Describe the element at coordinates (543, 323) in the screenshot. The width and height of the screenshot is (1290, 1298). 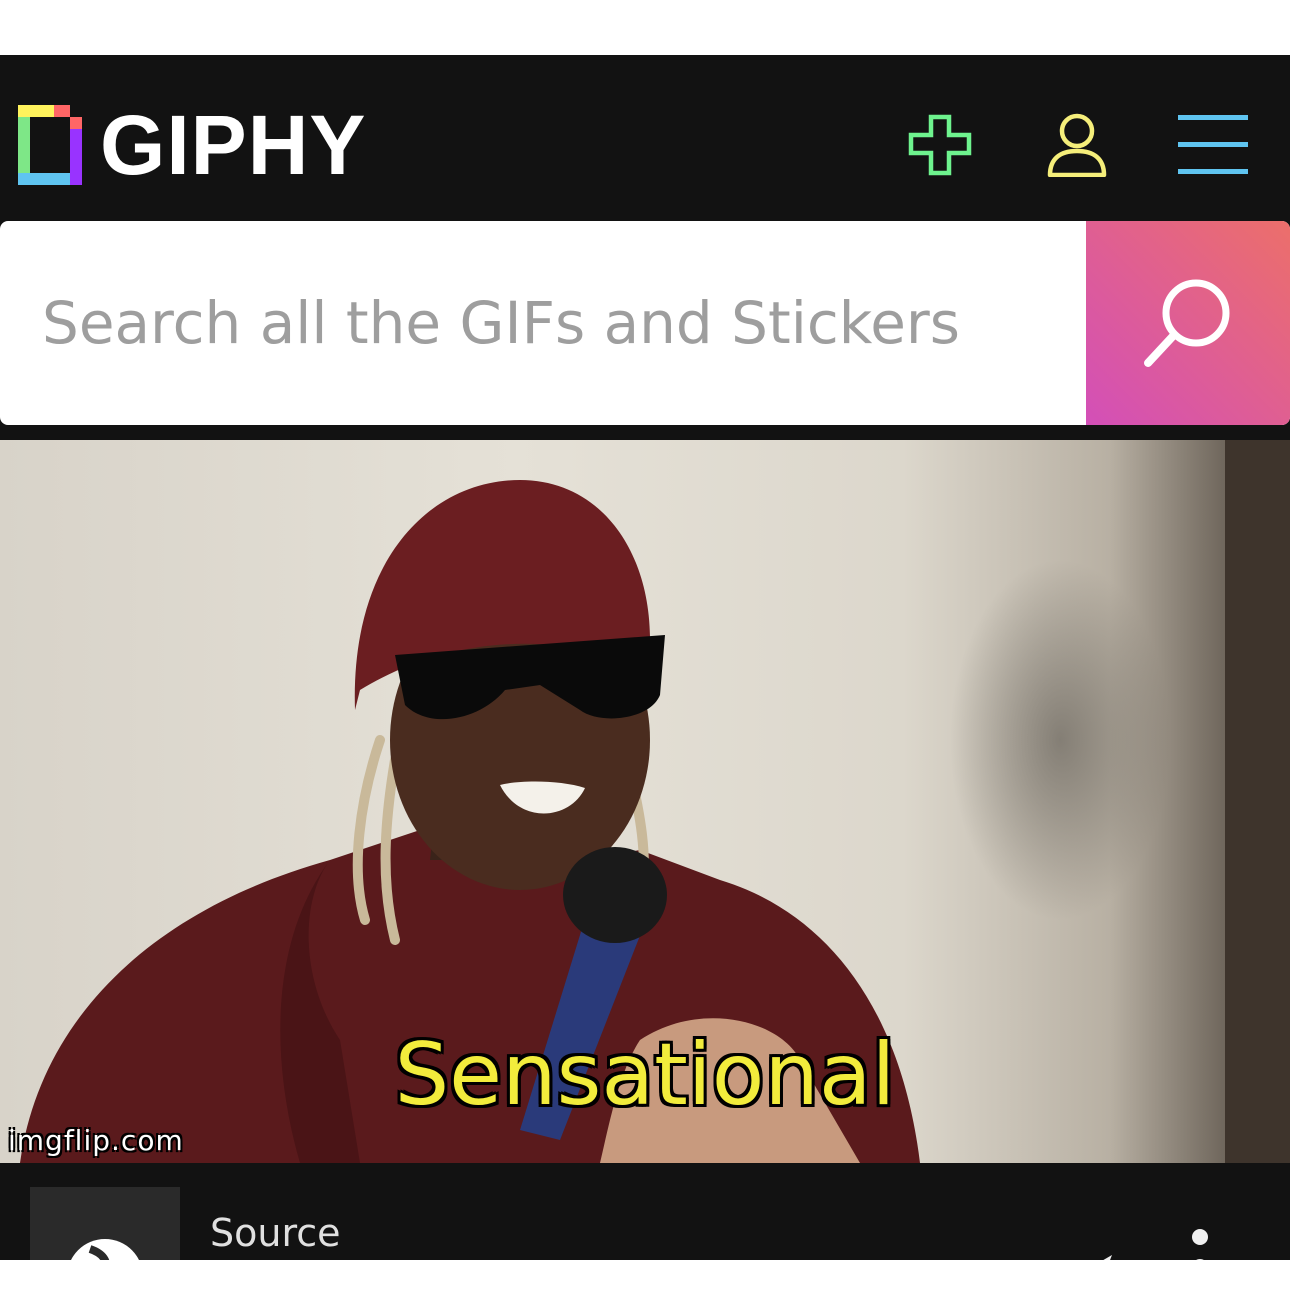
I see `search-input` at that location.